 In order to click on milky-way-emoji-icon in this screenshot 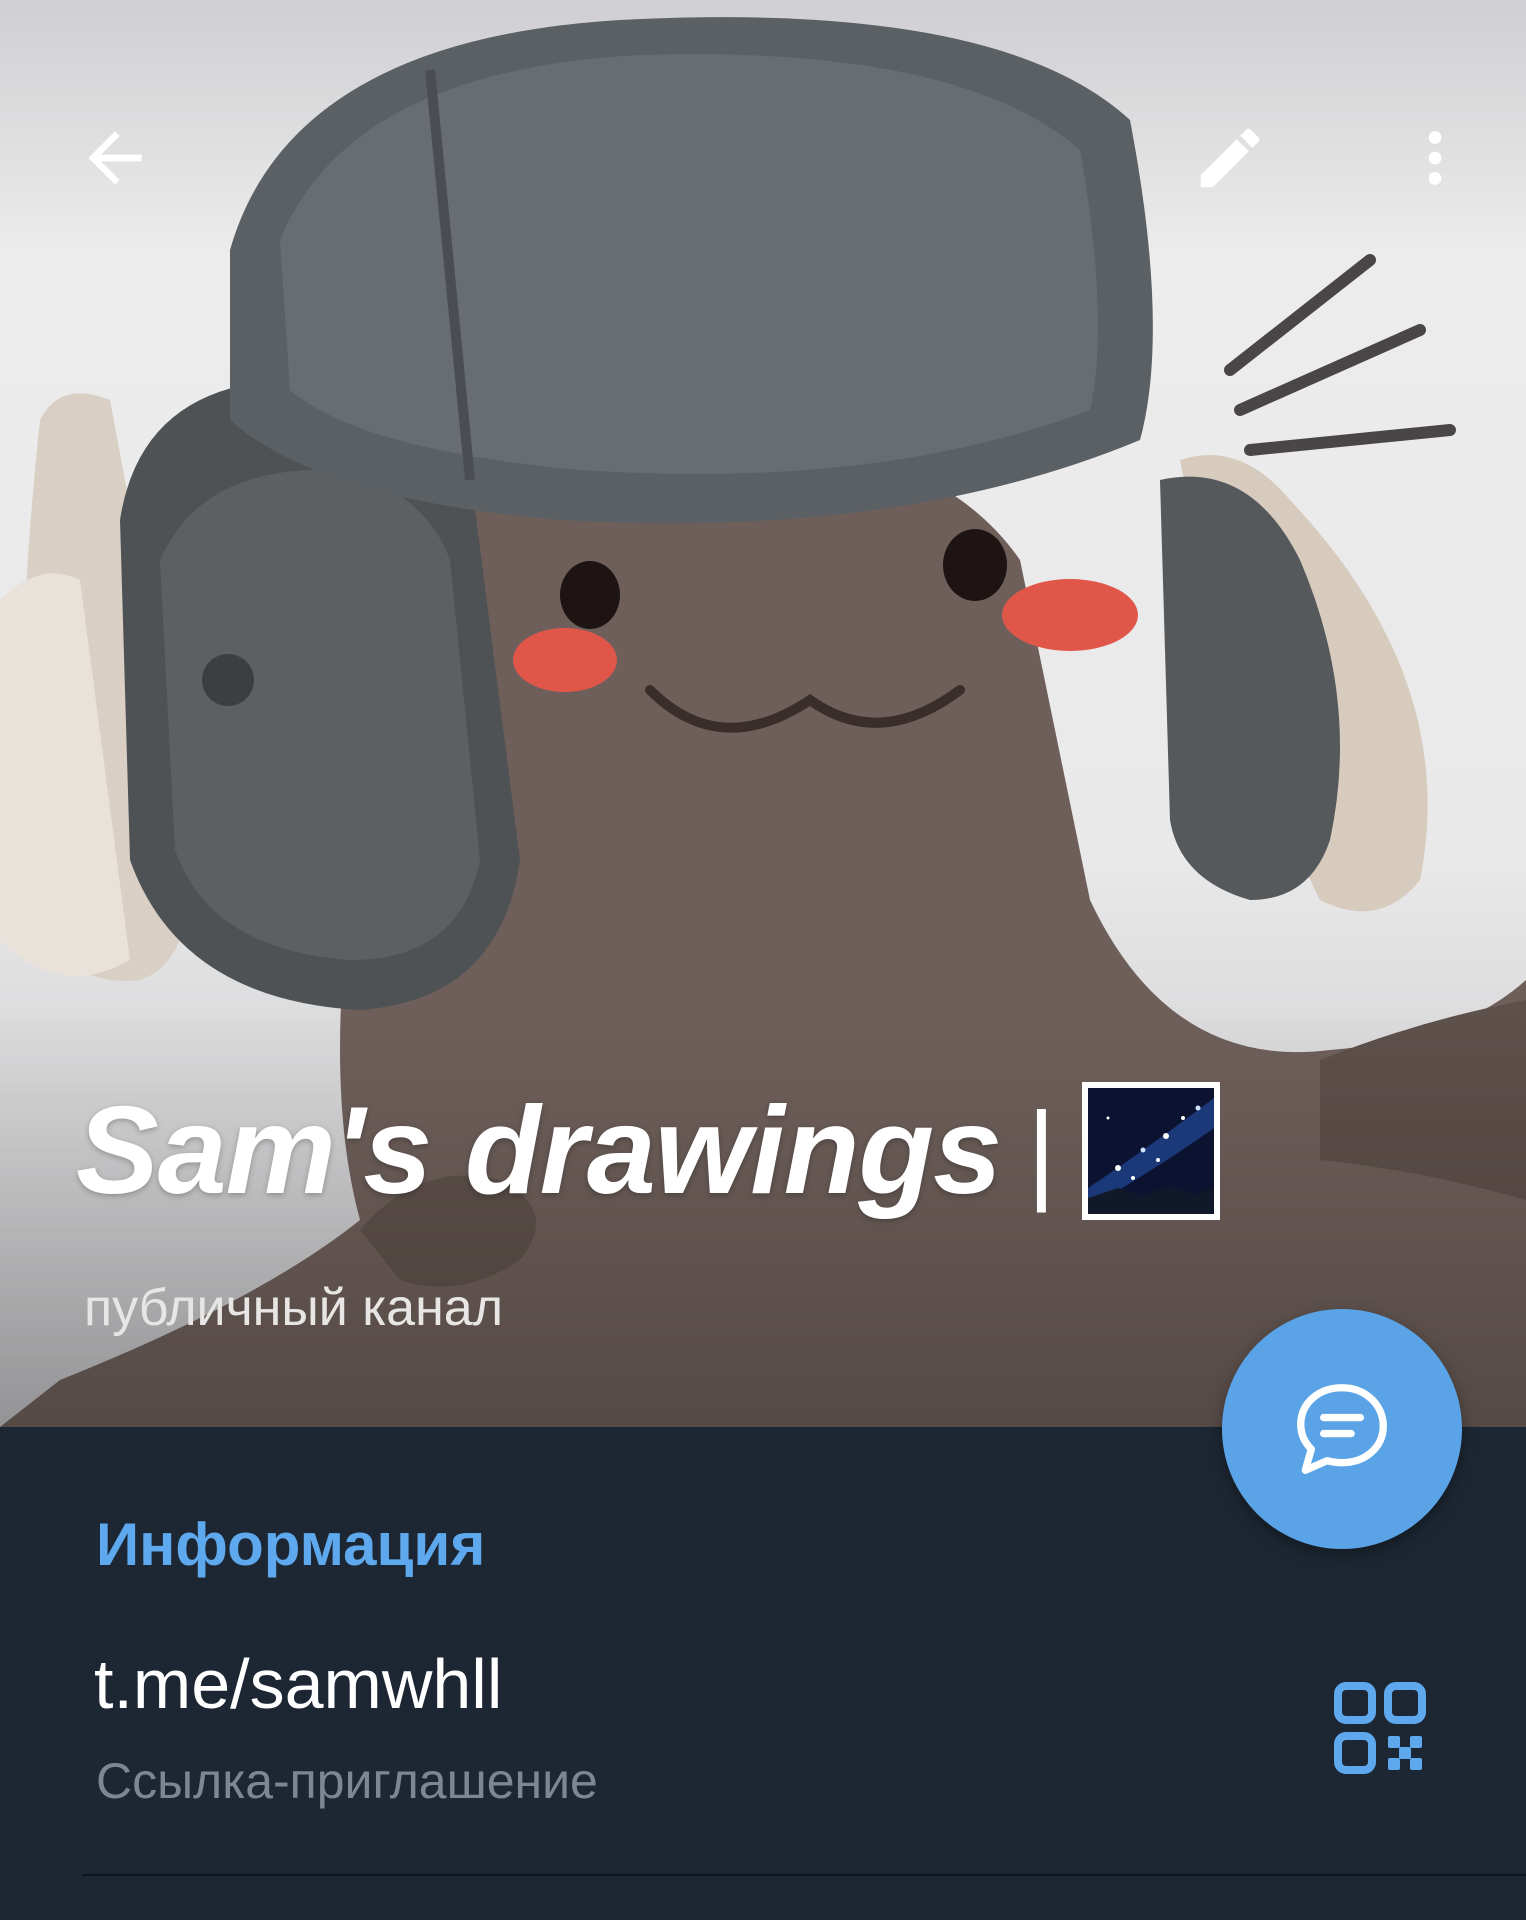, I will do `click(1150, 1151)`.